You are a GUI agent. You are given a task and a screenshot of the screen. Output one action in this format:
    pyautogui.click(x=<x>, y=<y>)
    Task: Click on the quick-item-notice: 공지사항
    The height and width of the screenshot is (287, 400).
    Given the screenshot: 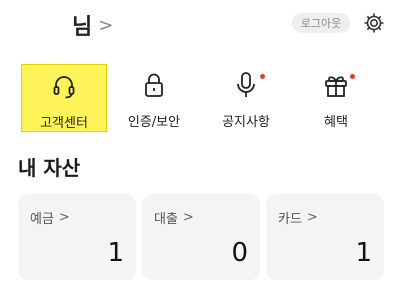 What is the action you would take?
    pyautogui.click(x=246, y=98)
    